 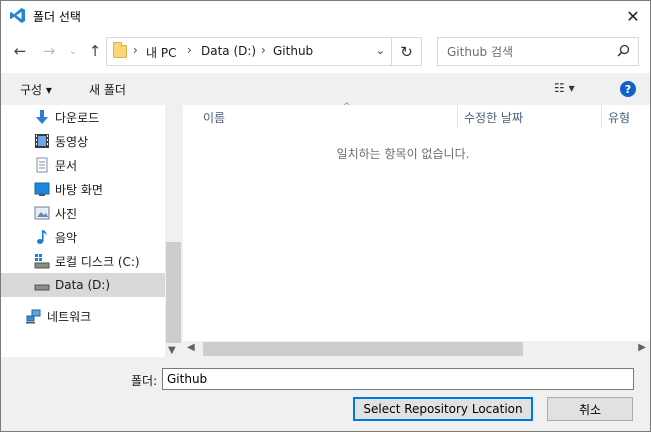 What do you see at coordinates (72, 141) in the screenshot?
I see `sidebar-item-label: 동영상` at bounding box center [72, 141].